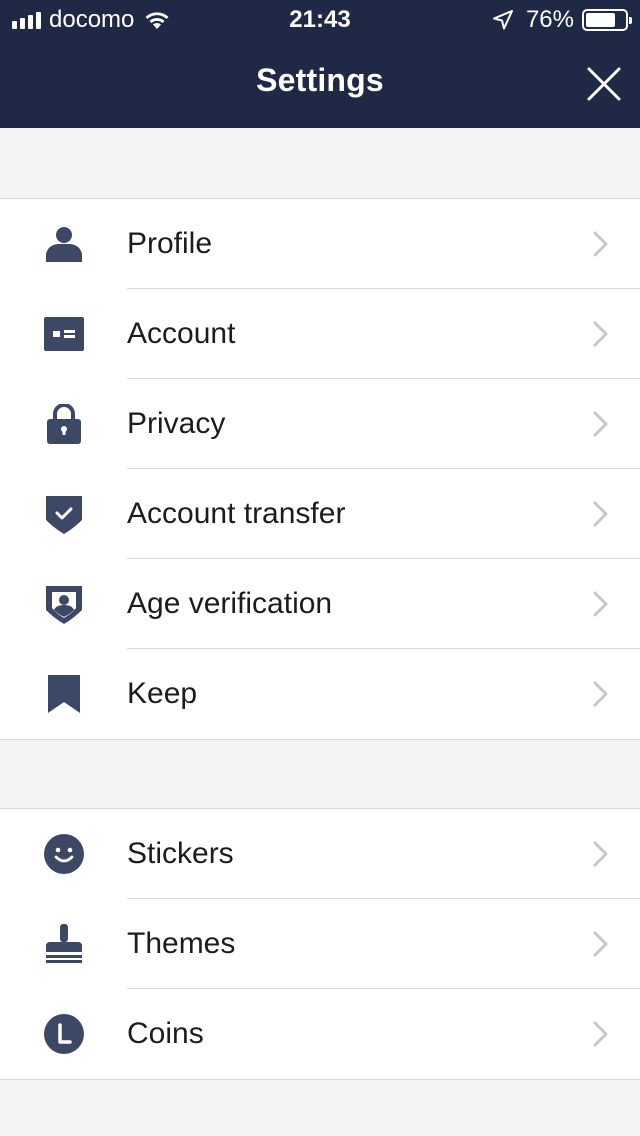 This screenshot has height=1136, width=640. Describe the element at coordinates (64, 854) in the screenshot. I see `smiley-icon` at that location.